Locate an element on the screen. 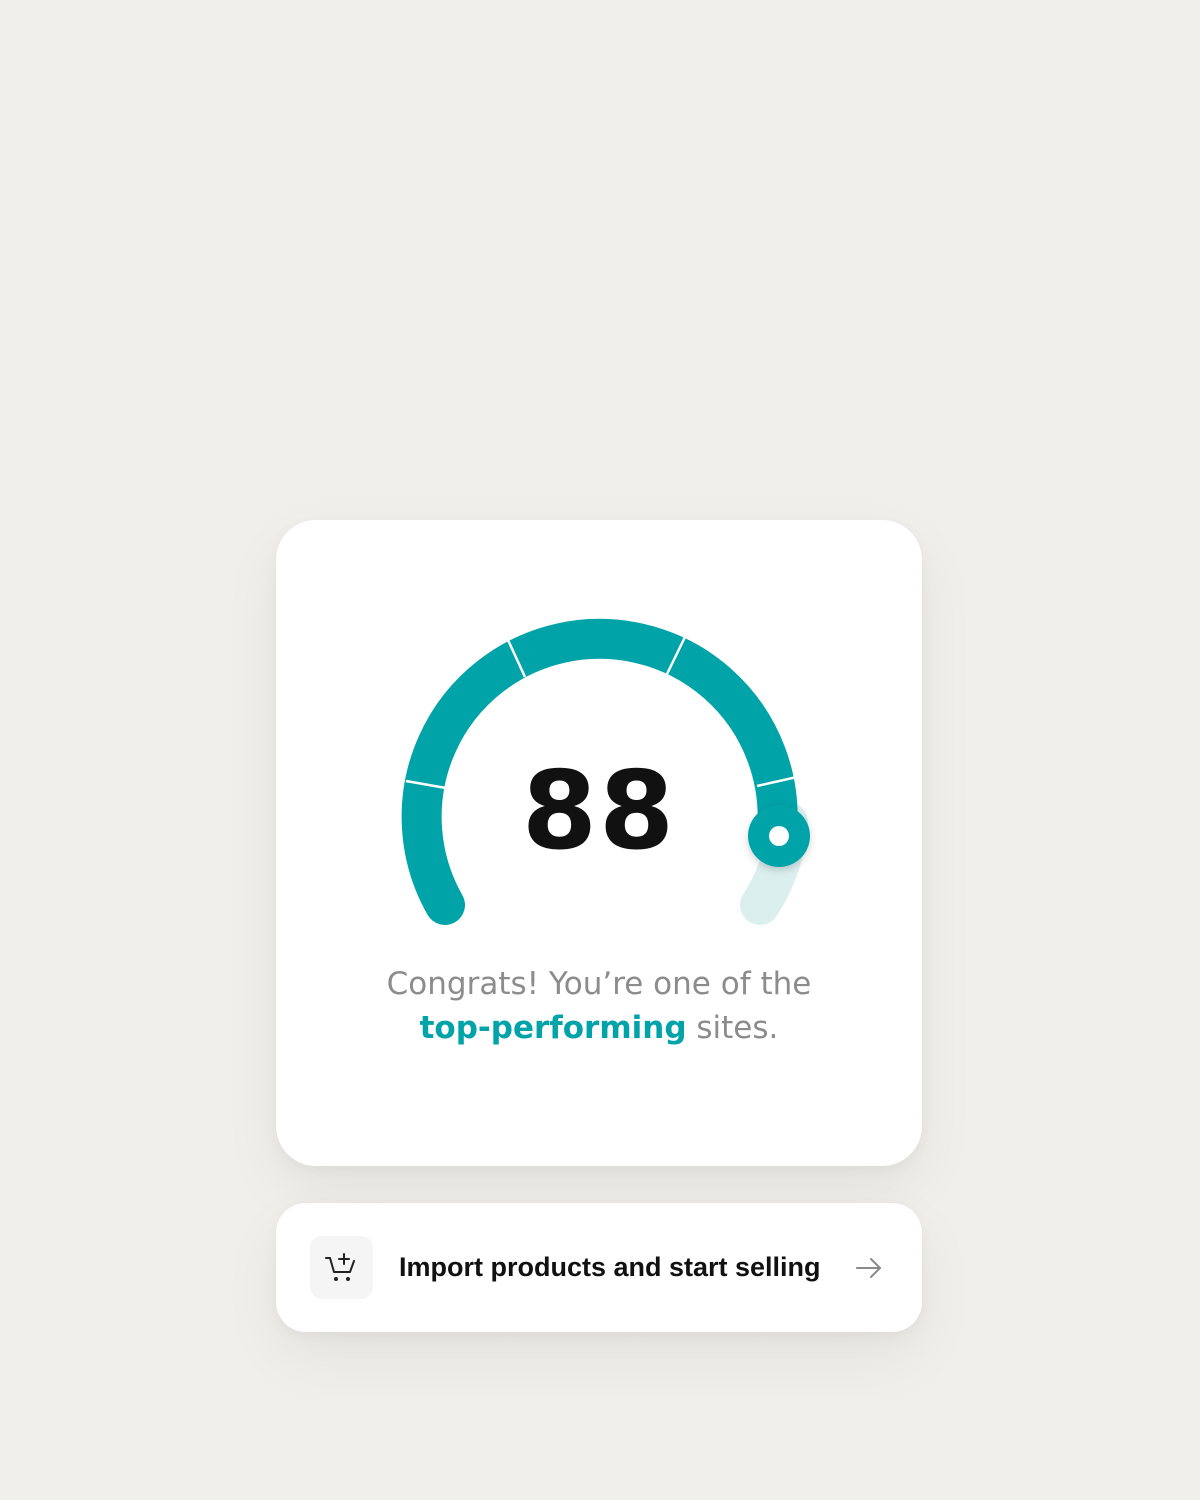 The width and height of the screenshot is (1200, 1500). cart-icon-tile is located at coordinates (341, 1267).